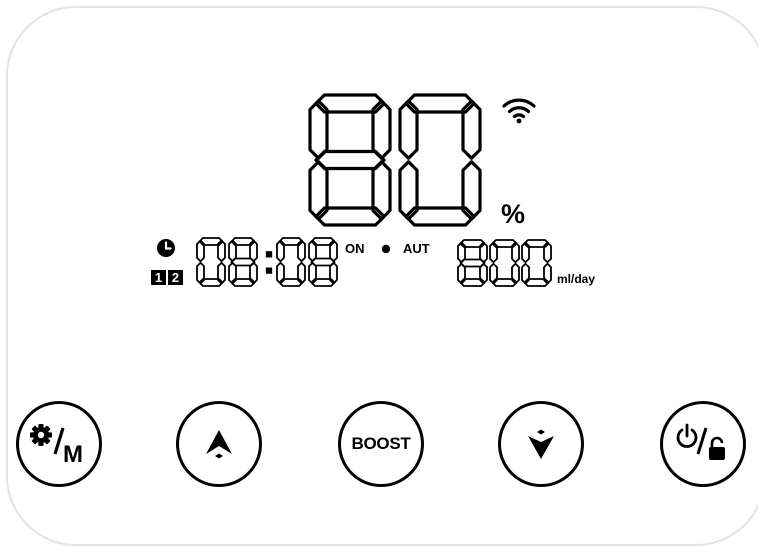 This screenshot has width=758, height=546. I want to click on mode-label: AUT, so click(416, 248).